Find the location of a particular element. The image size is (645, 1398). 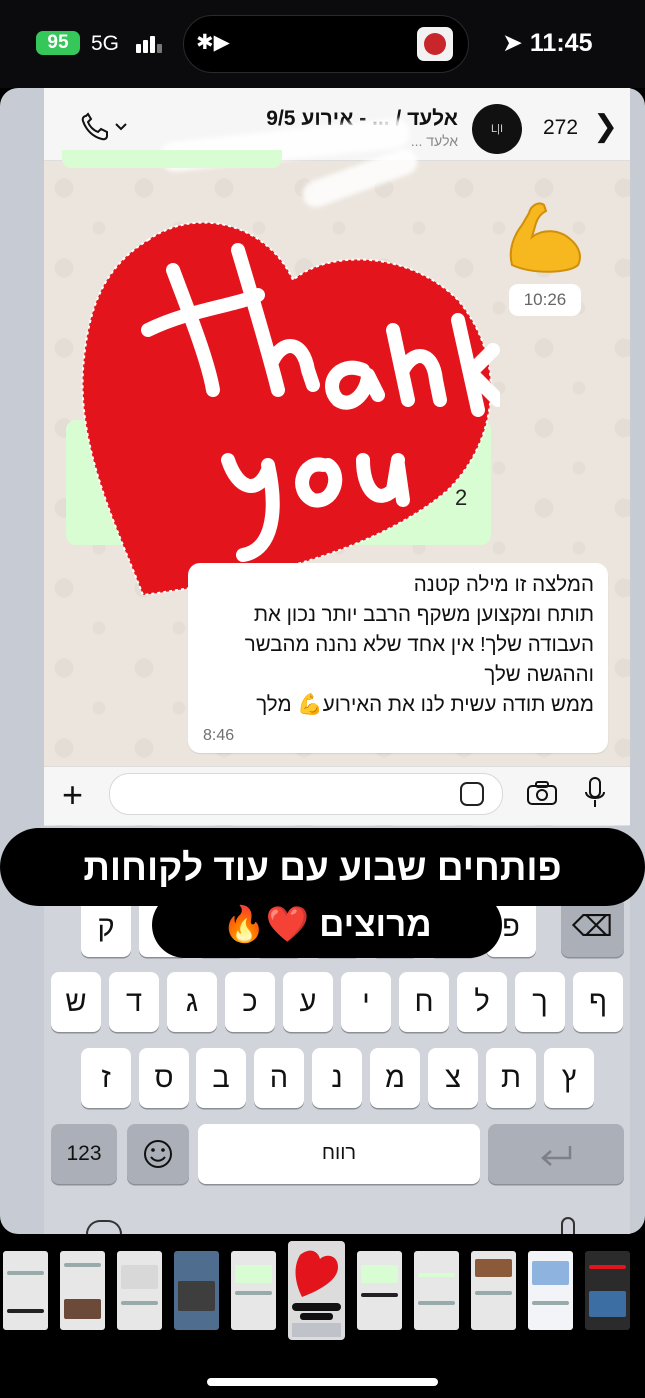

key: ב is located at coordinates (221, 1078).